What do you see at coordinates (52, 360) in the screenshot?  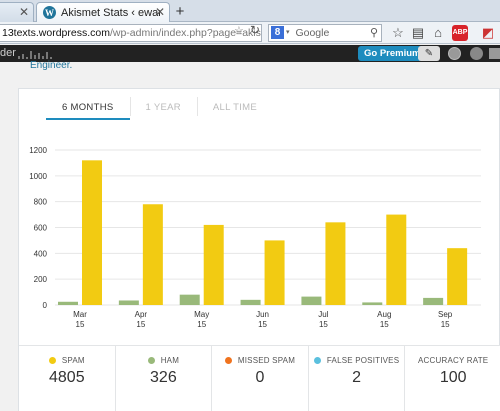 I see `spam-dot-icon` at bounding box center [52, 360].